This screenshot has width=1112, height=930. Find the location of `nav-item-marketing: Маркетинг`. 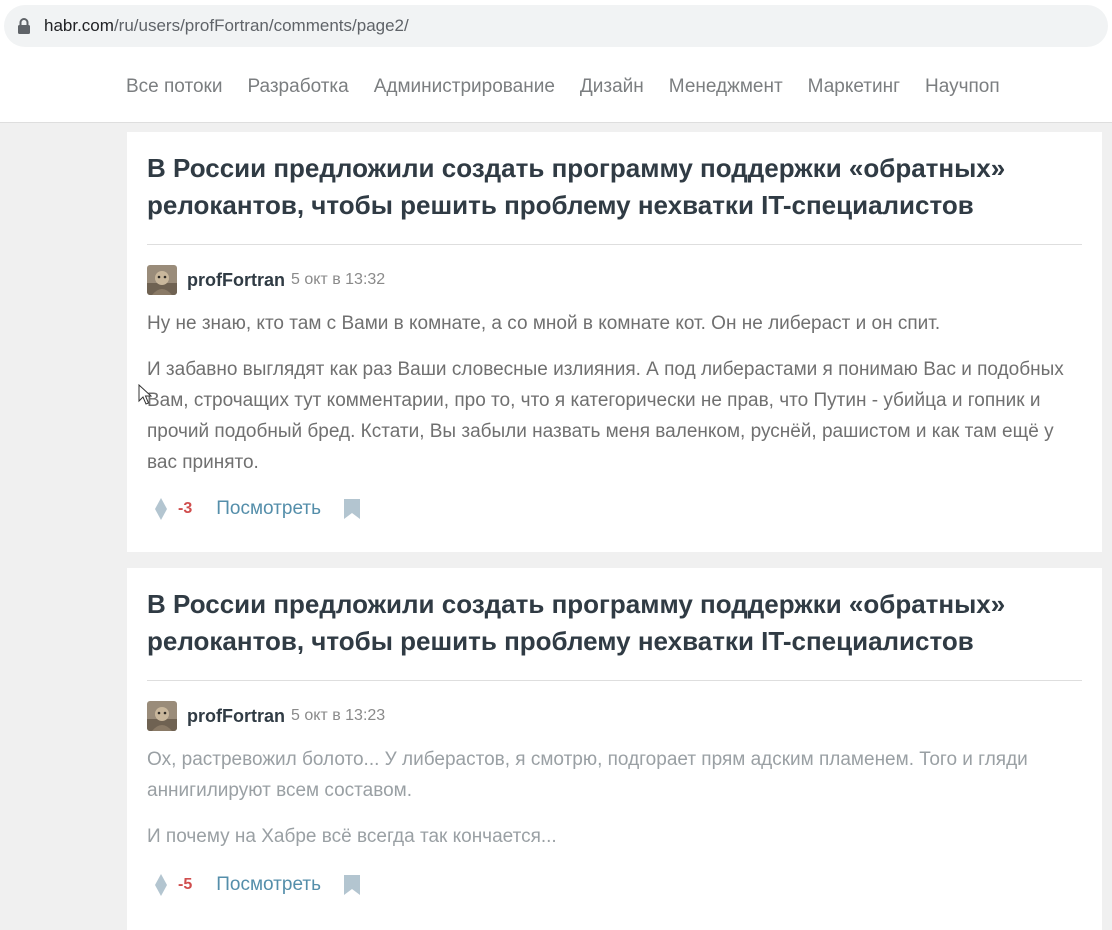

nav-item-marketing: Маркетинг is located at coordinates (854, 87).